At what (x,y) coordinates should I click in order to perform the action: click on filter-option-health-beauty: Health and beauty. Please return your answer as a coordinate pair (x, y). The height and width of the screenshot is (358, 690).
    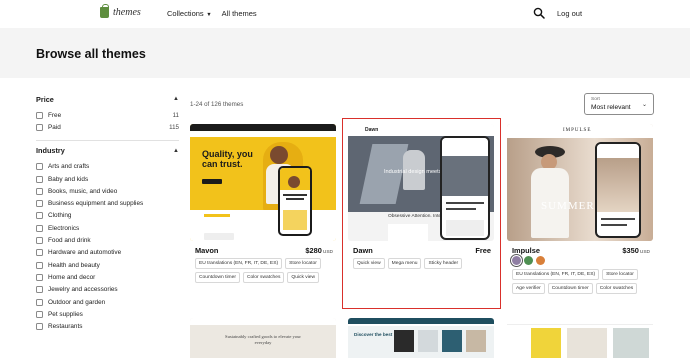
    Looking at the image, I should click on (107, 265).